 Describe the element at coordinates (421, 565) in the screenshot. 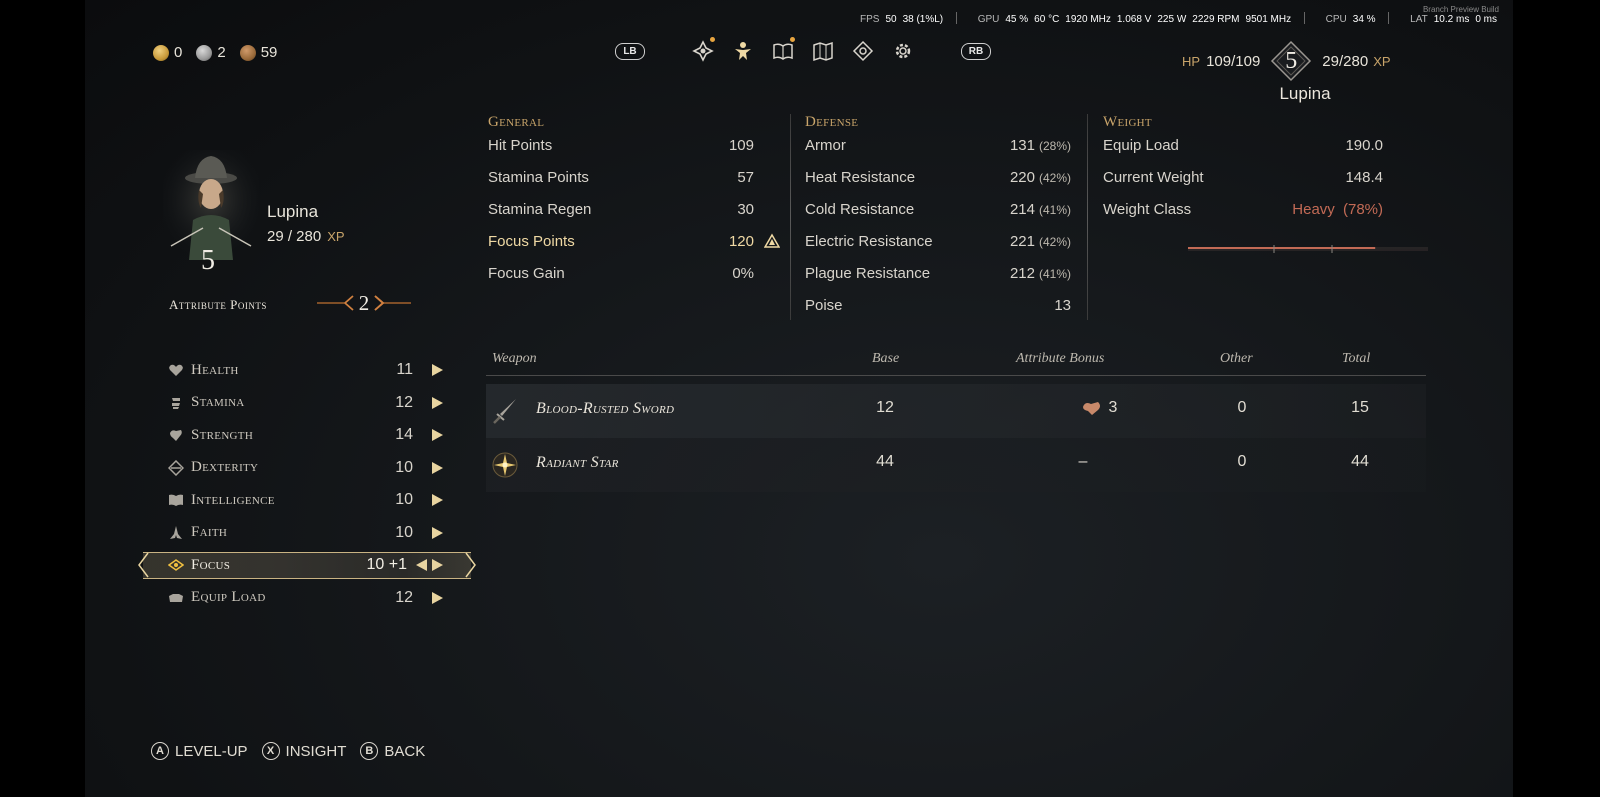

I see `decrease-arrow-icon` at that location.